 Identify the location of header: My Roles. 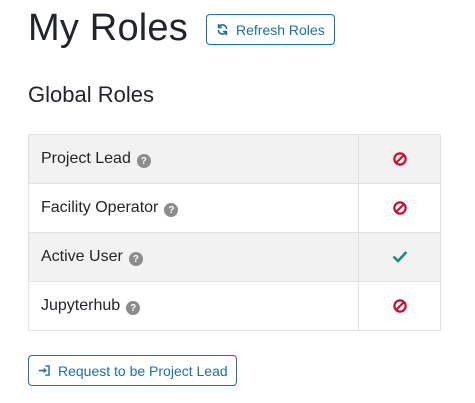
(108, 28).